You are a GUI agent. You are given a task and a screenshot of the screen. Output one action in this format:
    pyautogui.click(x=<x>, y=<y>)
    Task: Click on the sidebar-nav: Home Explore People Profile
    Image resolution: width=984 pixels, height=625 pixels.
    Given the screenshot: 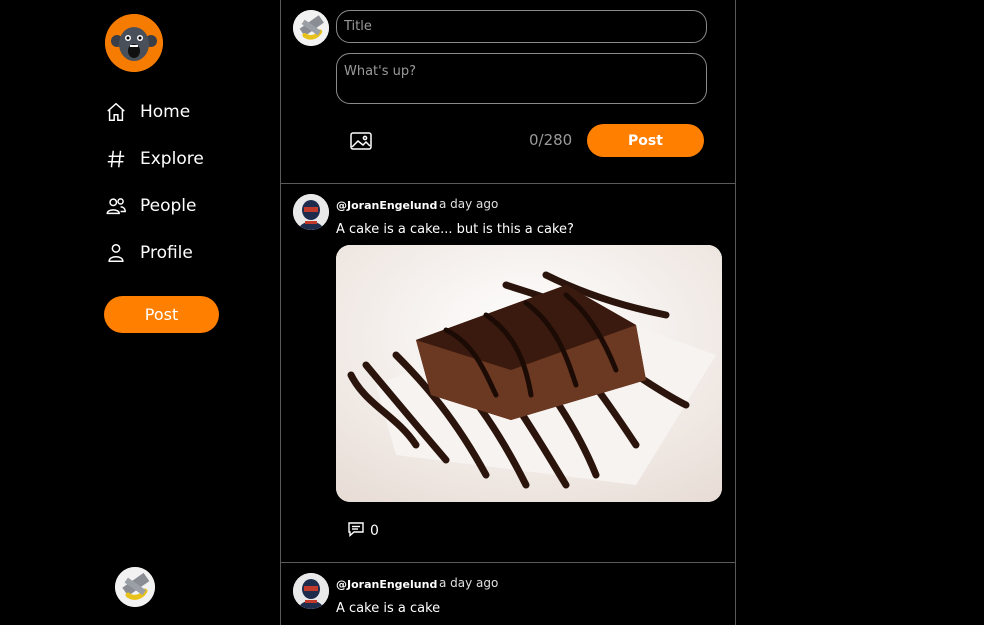 What is the action you would take?
    pyautogui.click(x=154, y=182)
    